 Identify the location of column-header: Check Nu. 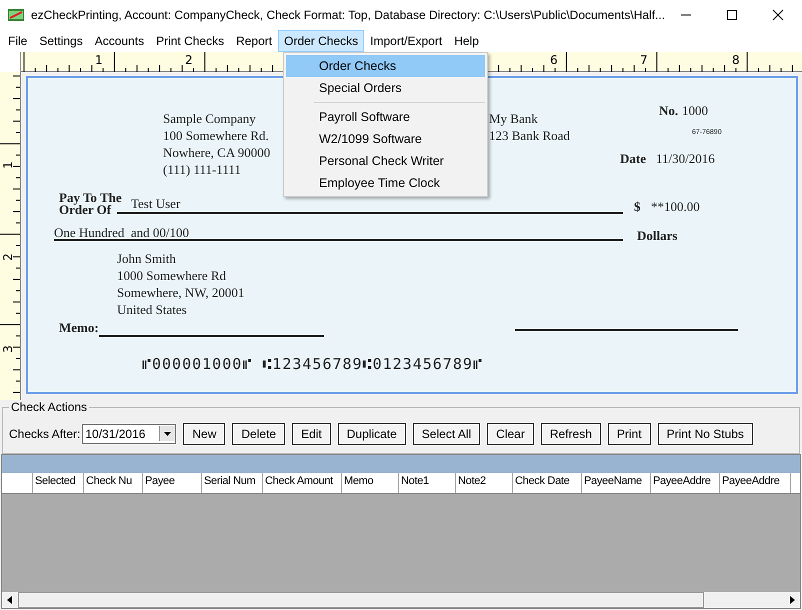
(113, 483).